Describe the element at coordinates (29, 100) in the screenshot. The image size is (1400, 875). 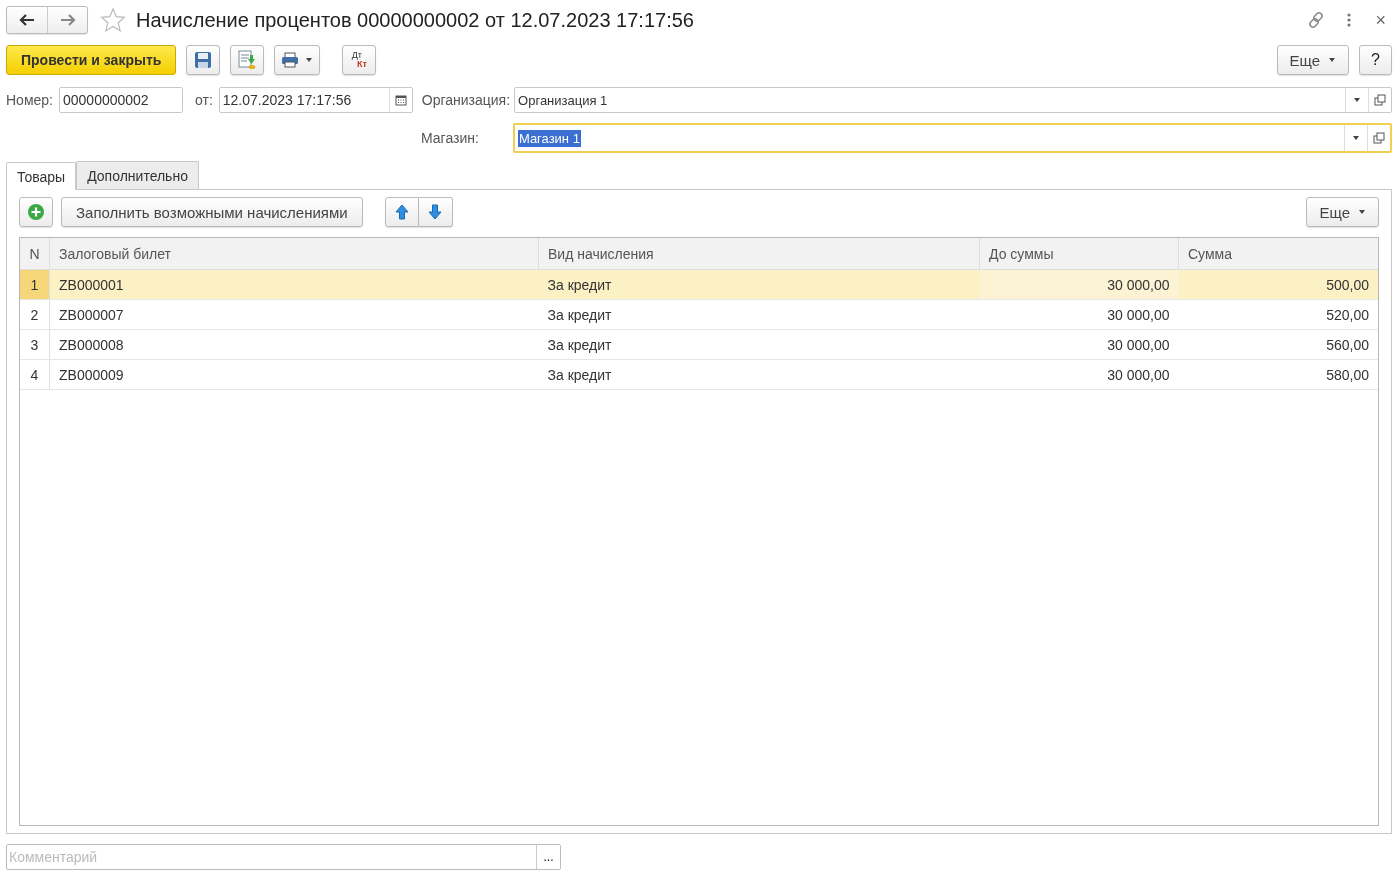
I see `field-label: Номер:` at that location.